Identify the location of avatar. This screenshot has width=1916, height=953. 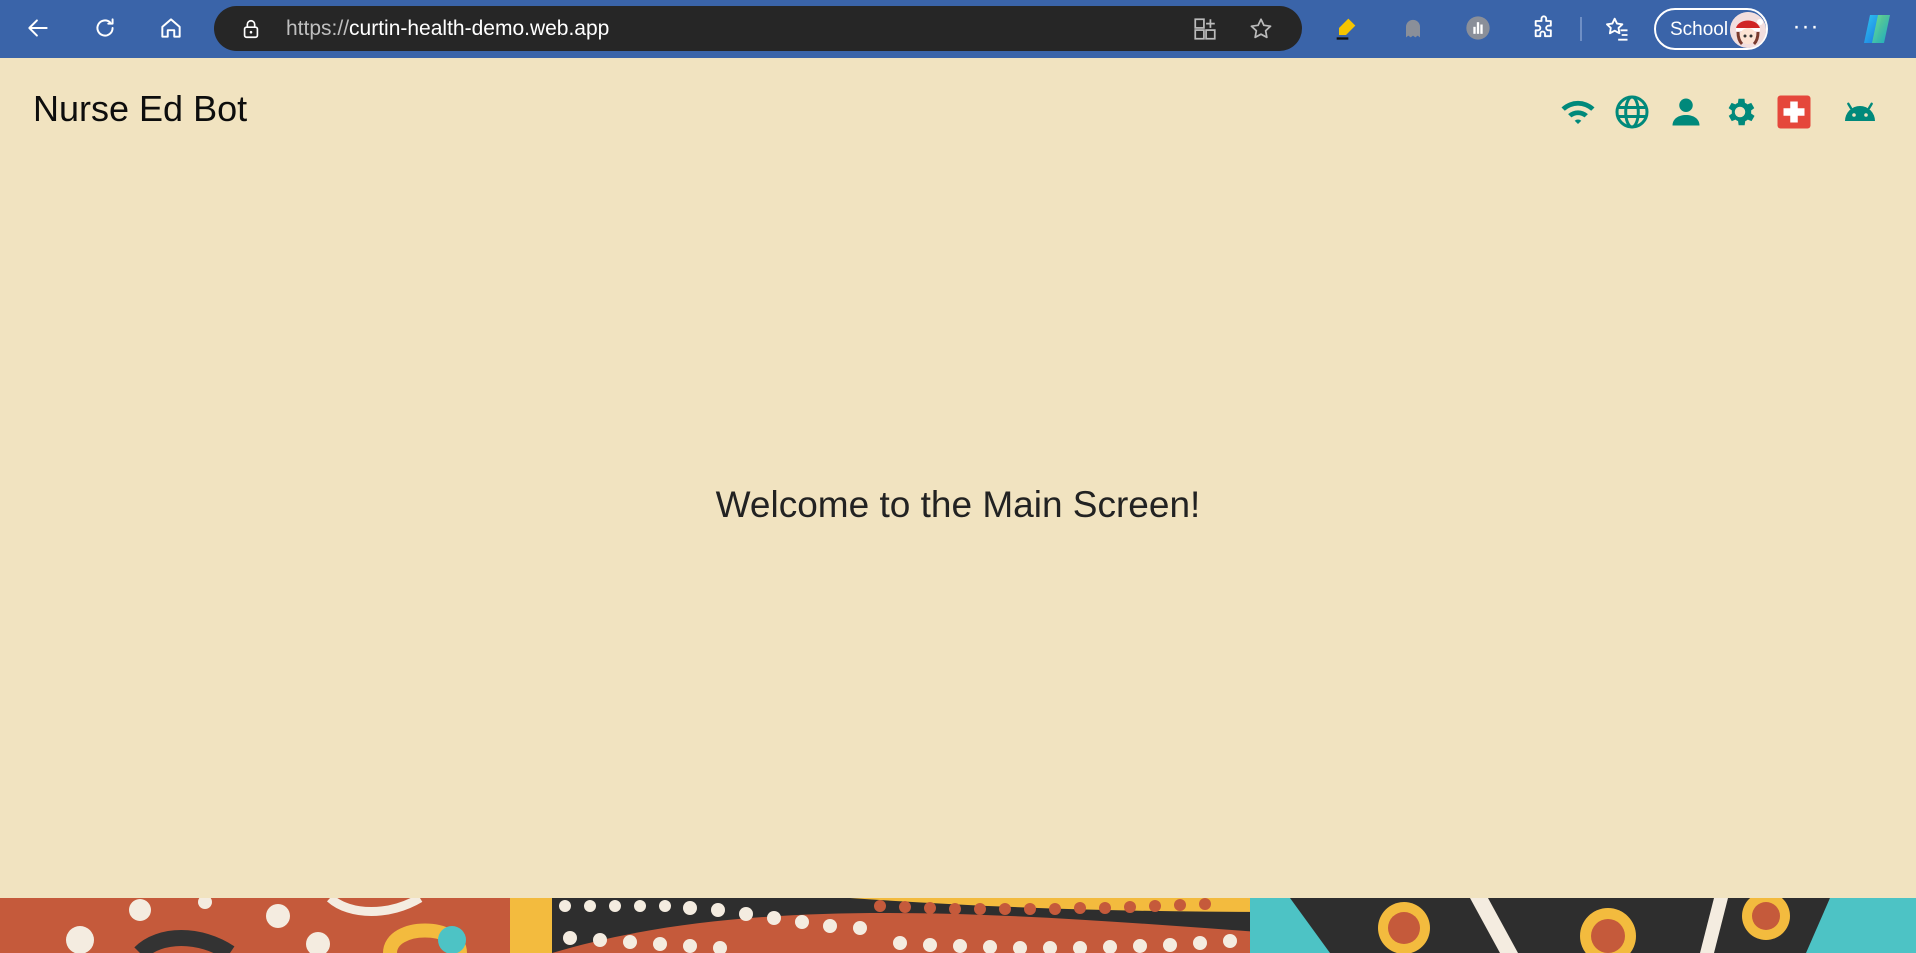
(1748, 30).